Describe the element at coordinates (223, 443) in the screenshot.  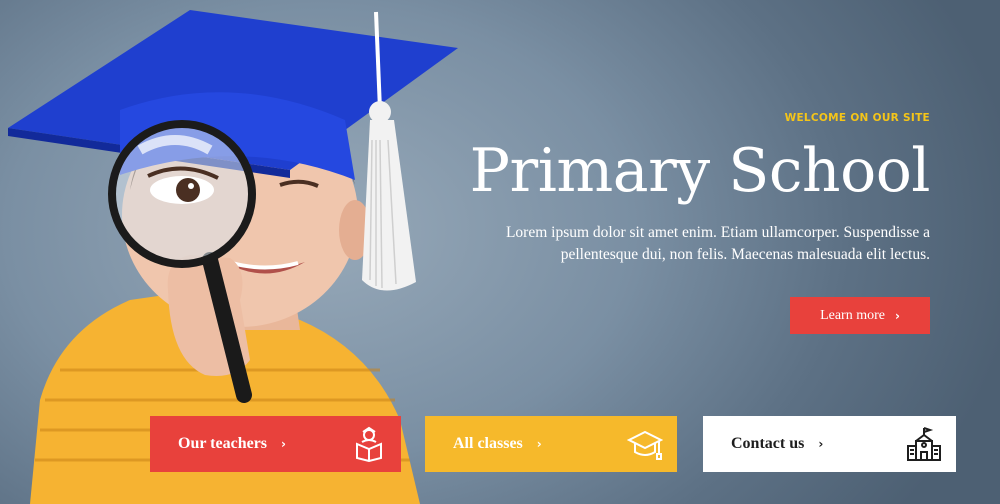
I see `our-teachers-label: Our teachers` at that location.